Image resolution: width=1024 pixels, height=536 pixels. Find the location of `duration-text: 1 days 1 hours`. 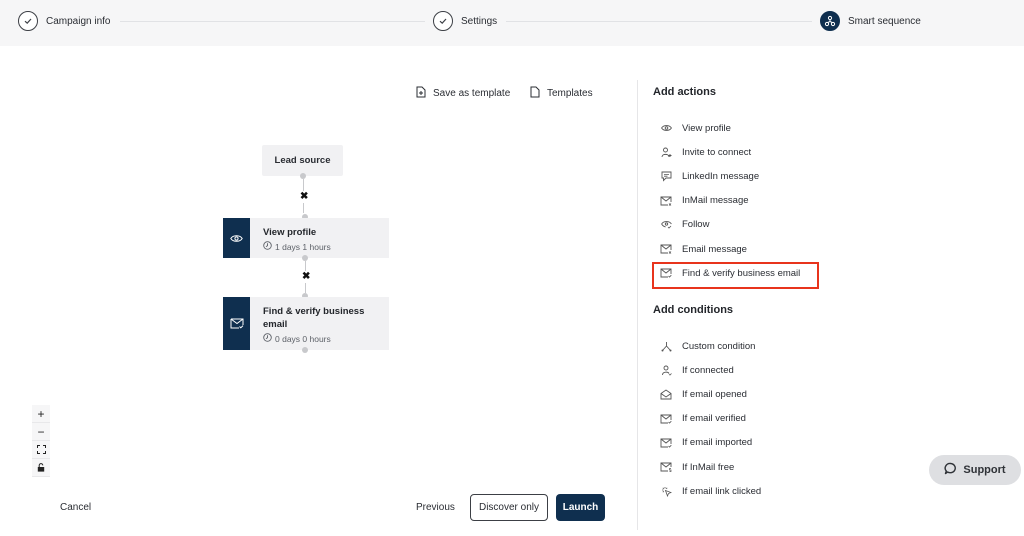

duration-text: 1 days 1 hours is located at coordinates (303, 246).